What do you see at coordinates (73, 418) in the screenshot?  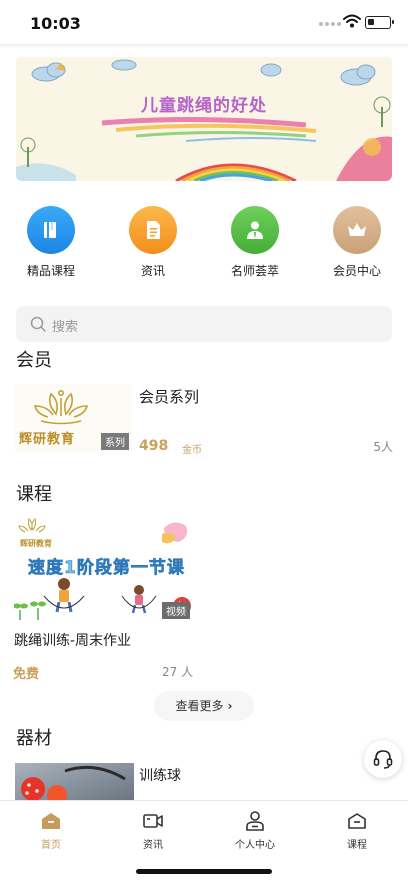 I see `member-thumbnail: 辉研教育 系列` at bounding box center [73, 418].